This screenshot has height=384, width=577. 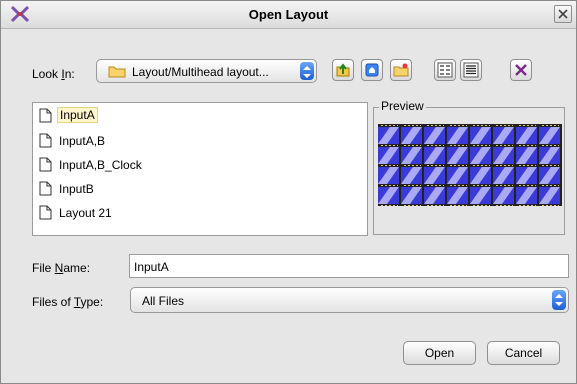 I want to click on close-icon, so click(x=563, y=14).